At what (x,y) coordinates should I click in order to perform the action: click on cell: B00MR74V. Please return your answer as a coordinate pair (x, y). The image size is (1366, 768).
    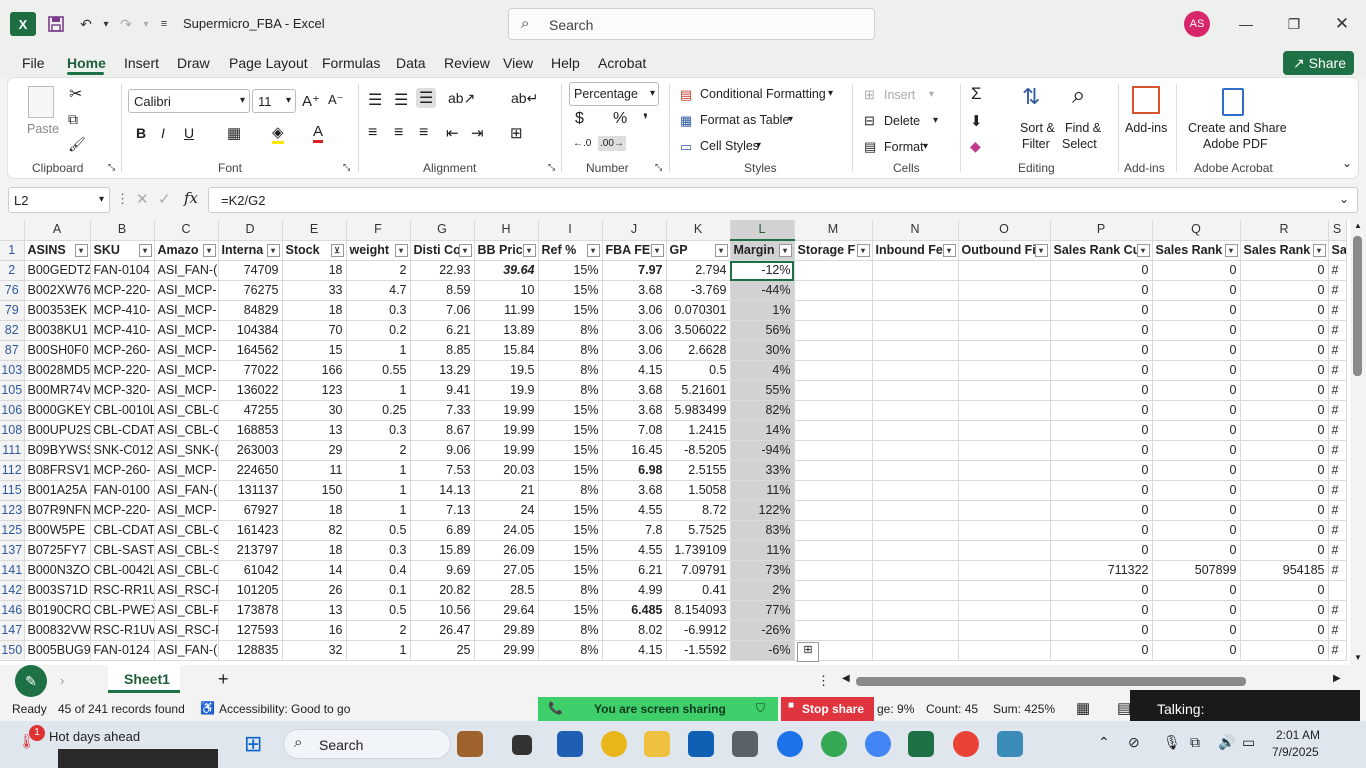
    Looking at the image, I should click on (57, 390).